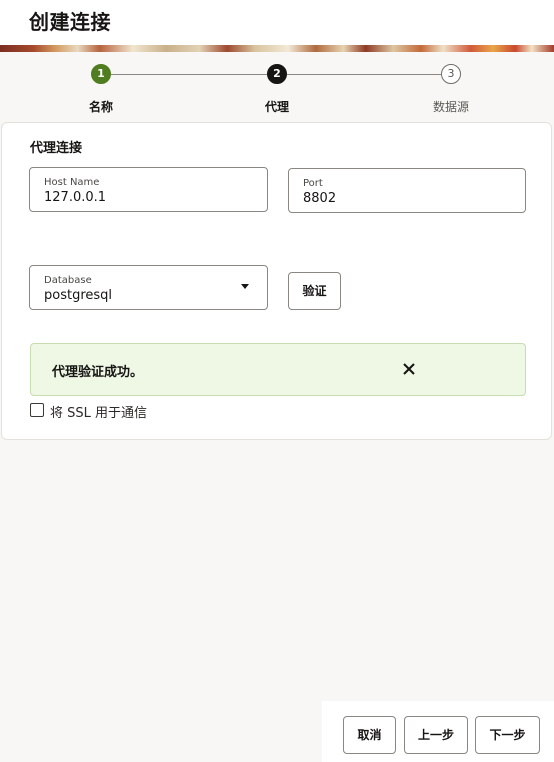  What do you see at coordinates (70, 22) in the screenshot?
I see `page-title: 创建连接` at bounding box center [70, 22].